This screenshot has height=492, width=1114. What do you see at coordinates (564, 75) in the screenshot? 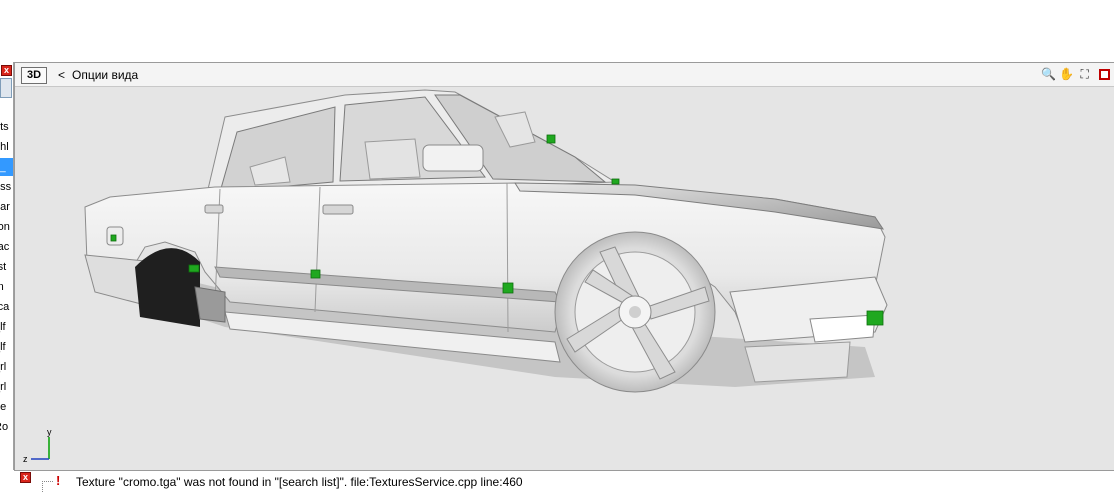
I see `view-toolbar: 3D < Опции вида 🔍 ✋ ⛶` at bounding box center [564, 75].